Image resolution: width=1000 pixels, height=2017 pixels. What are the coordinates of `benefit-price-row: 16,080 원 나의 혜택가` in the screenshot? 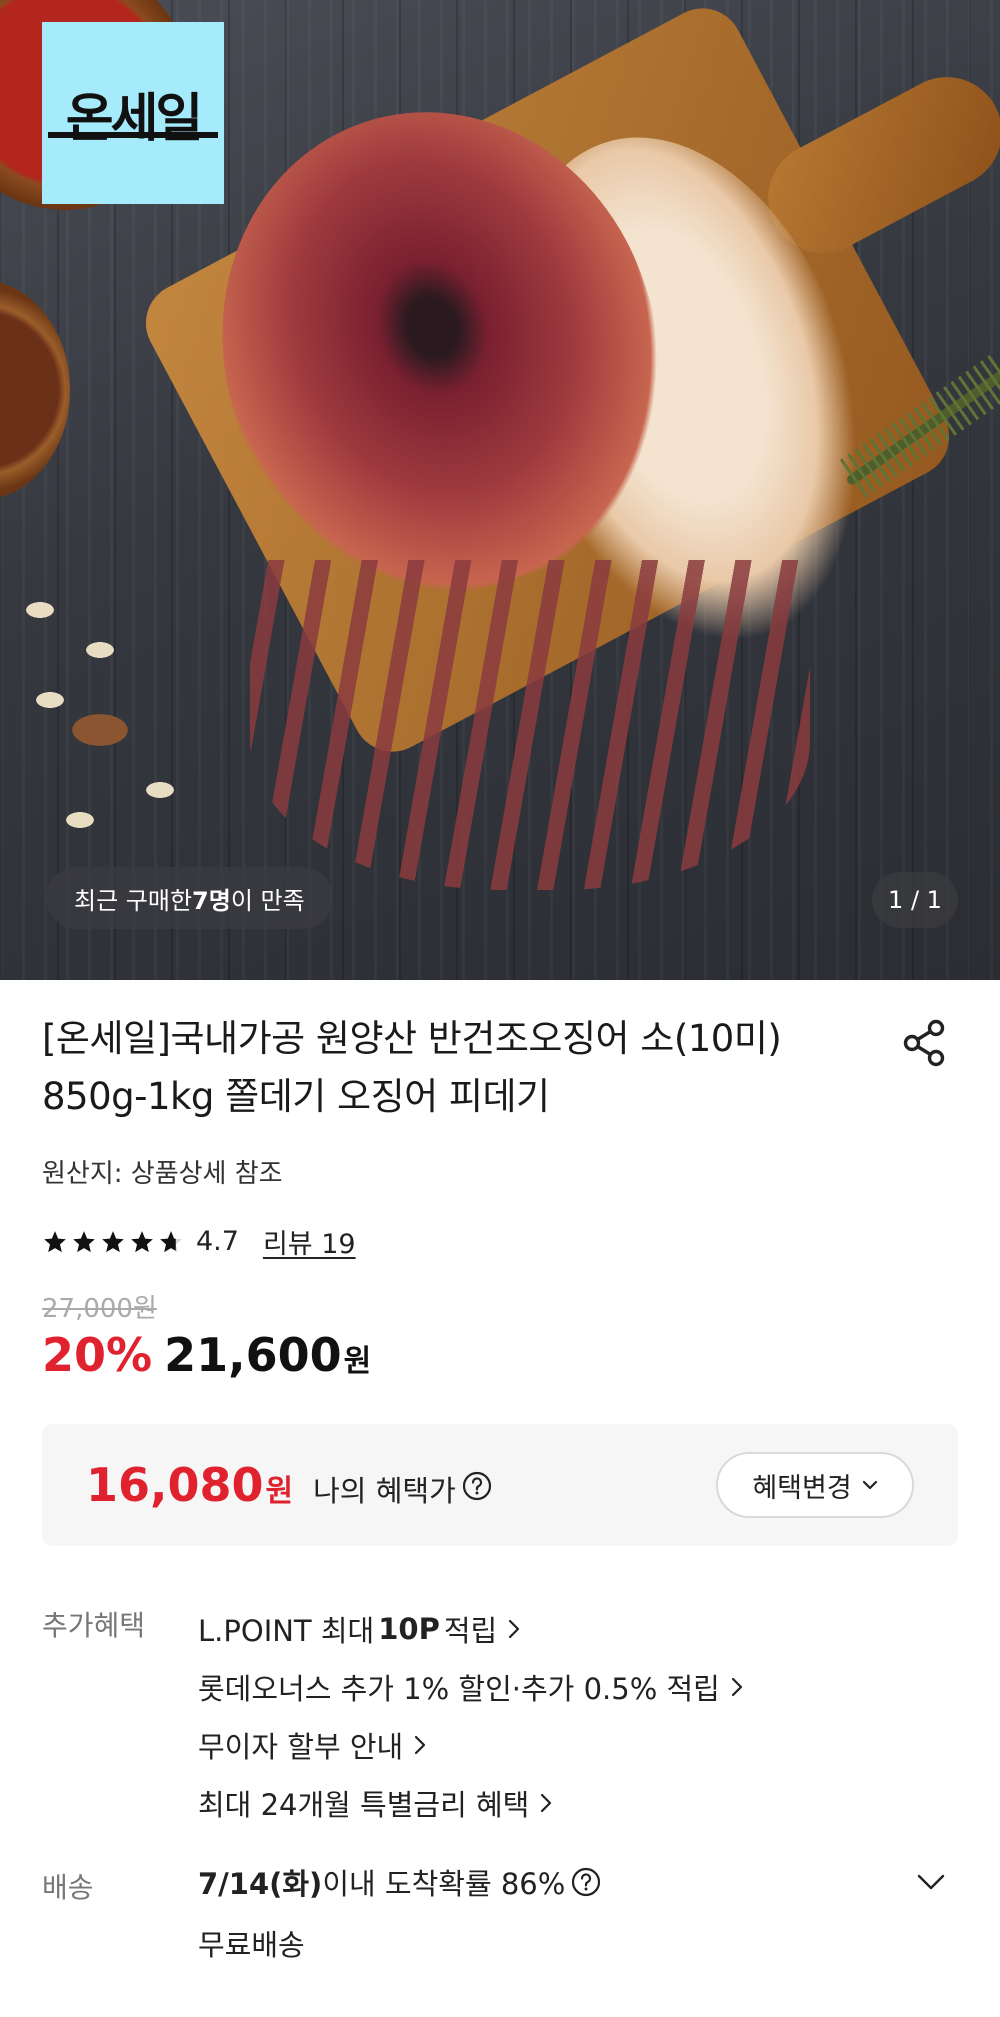 It's located at (289, 1485).